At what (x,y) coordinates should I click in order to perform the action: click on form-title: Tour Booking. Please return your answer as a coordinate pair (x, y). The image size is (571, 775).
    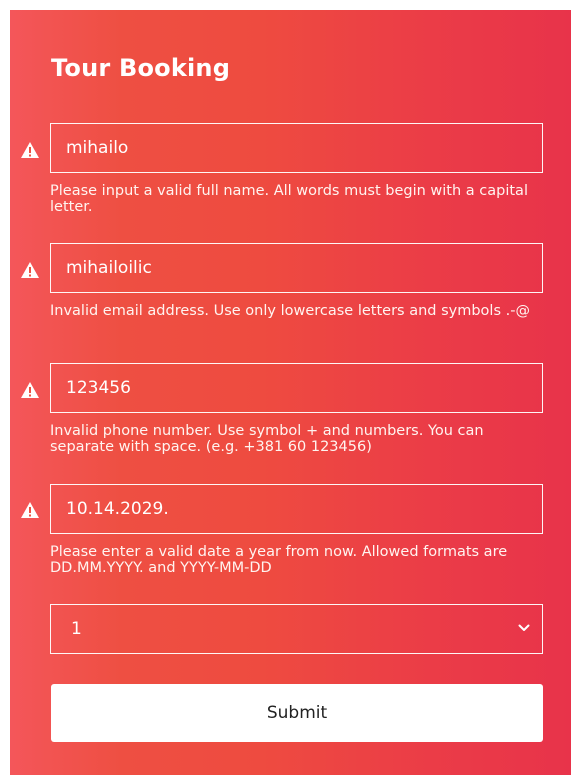
    Looking at the image, I should click on (141, 68).